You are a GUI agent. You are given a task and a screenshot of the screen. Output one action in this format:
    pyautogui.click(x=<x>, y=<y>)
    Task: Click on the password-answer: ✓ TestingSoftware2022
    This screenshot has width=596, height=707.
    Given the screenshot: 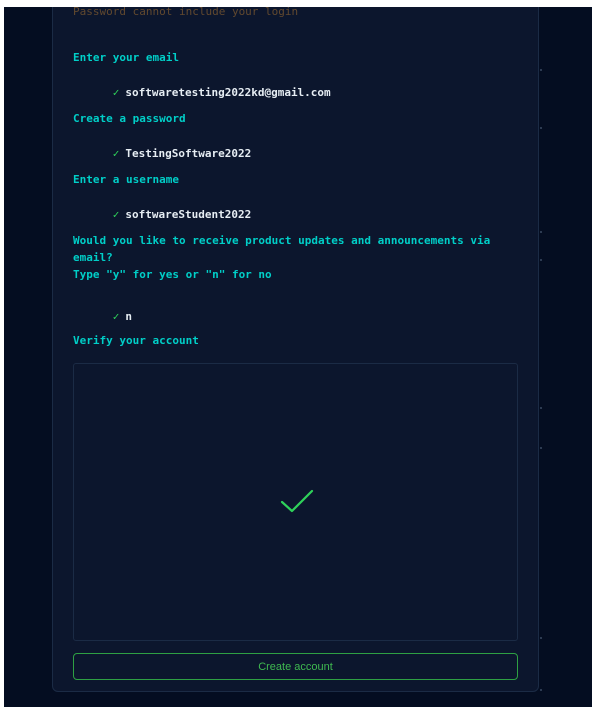 What is the action you would take?
    pyautogui.click(x=162, y=154)
    